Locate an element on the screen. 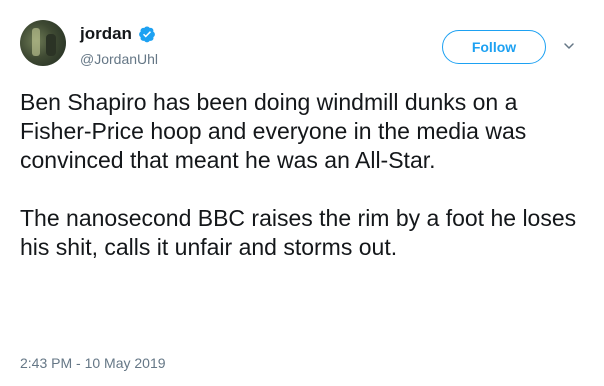 This screenshot has width=604, height=386. chevron-down-icon is located at coordinates (569, 46).